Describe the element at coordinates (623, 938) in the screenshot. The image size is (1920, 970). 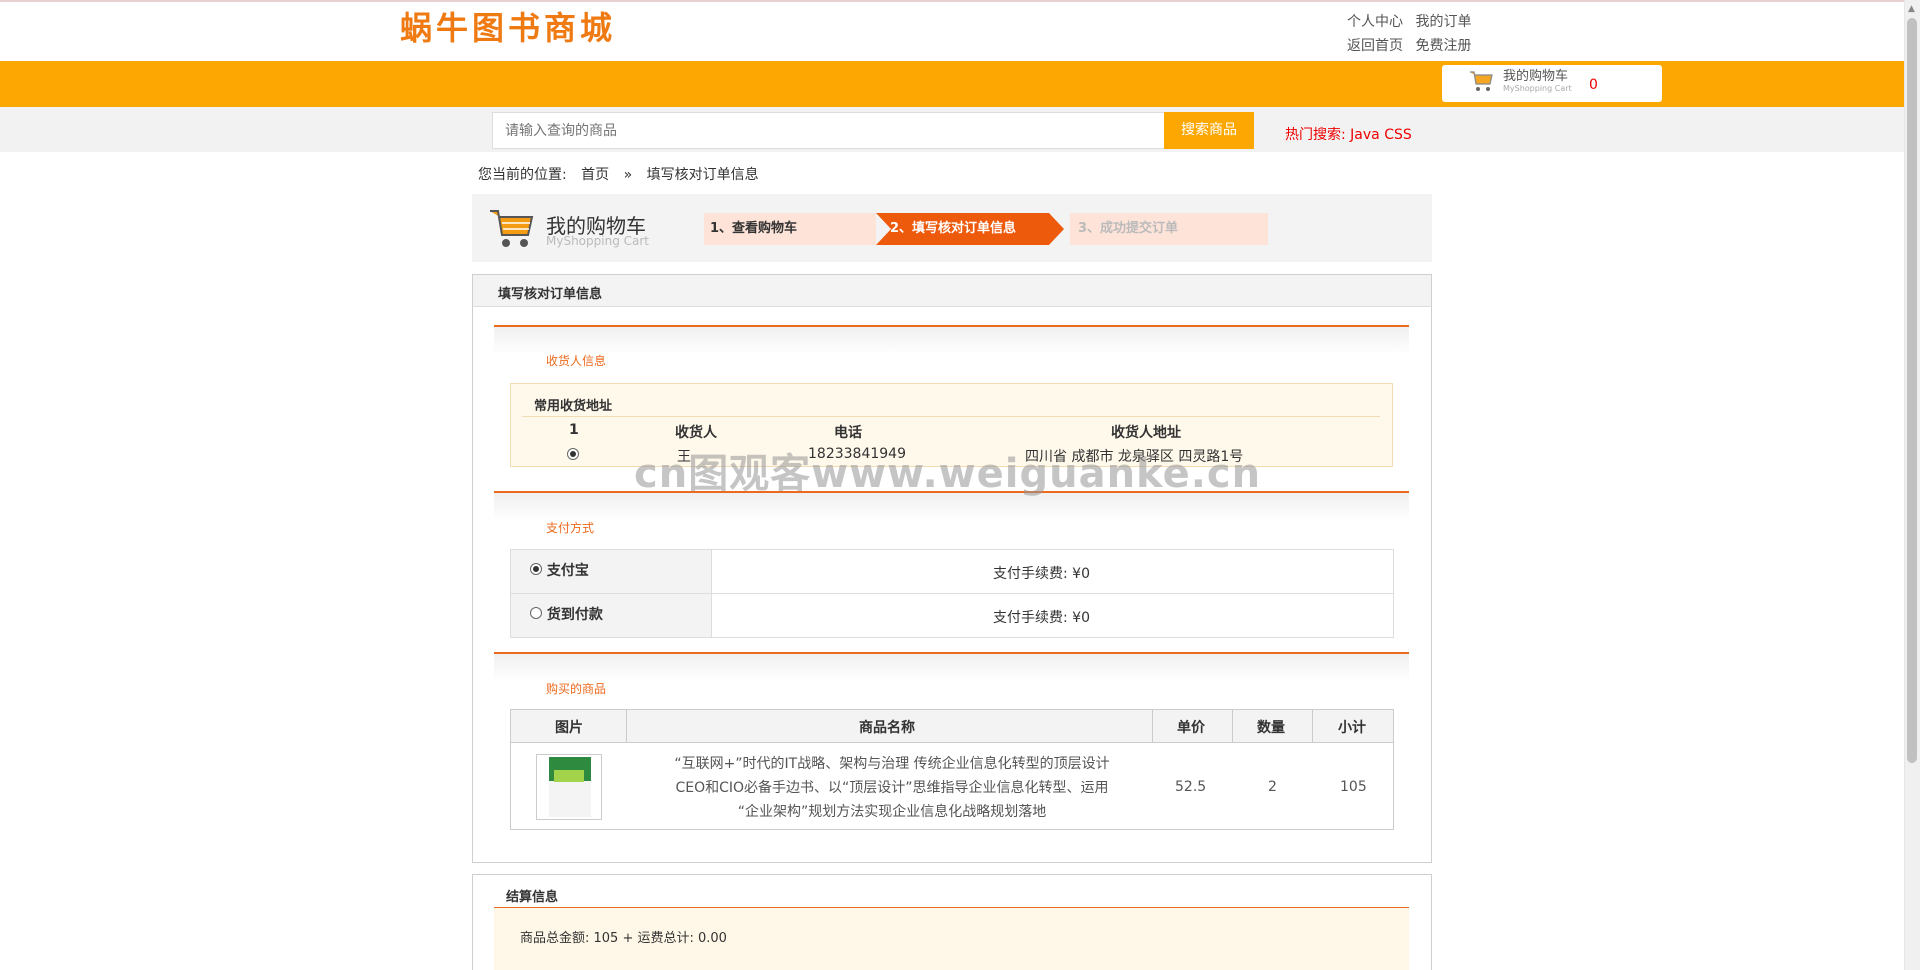
I see `settlement-total: 商品总金额: 105 + 运费总计: 0.00` at that location.